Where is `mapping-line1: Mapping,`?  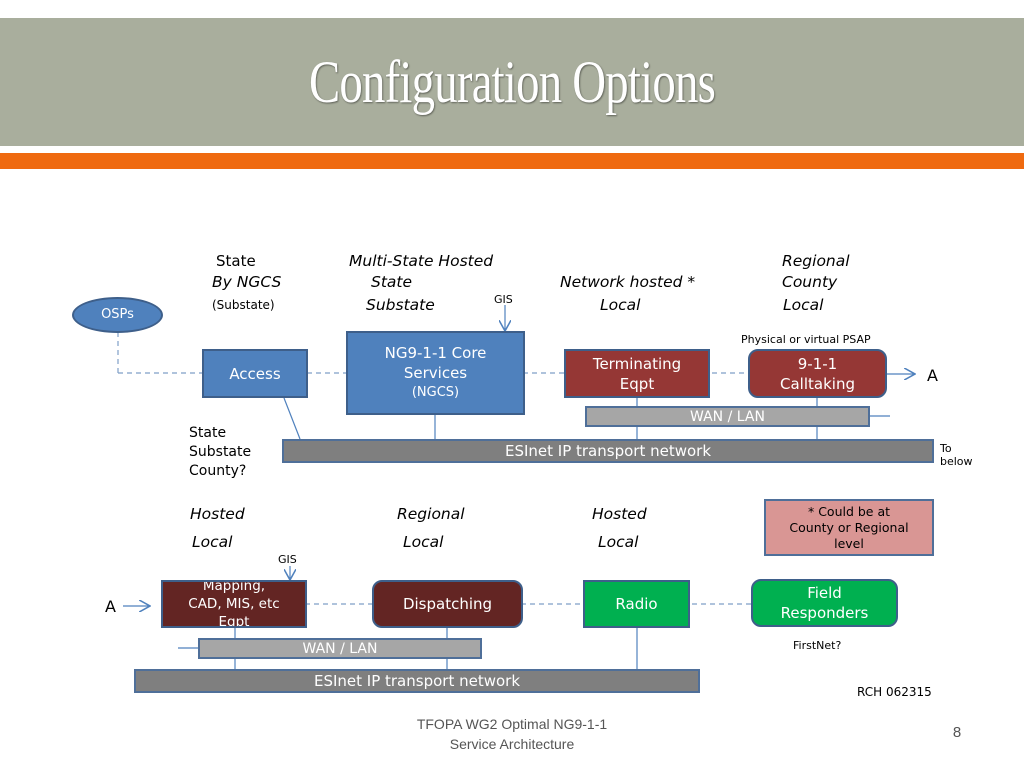
mapping-line1: Mapping, is located at coordinates (234, 587).